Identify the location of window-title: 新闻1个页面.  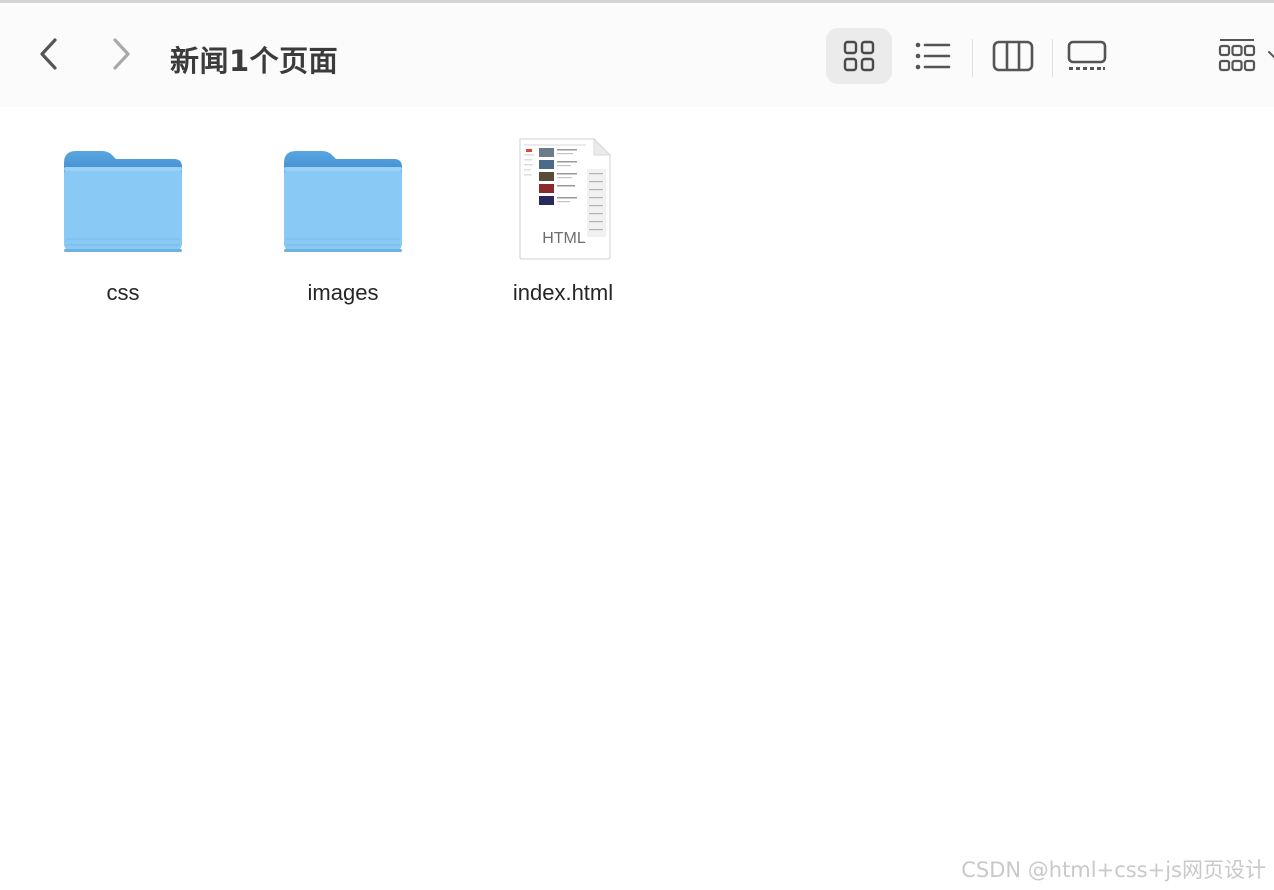
(254, 61).